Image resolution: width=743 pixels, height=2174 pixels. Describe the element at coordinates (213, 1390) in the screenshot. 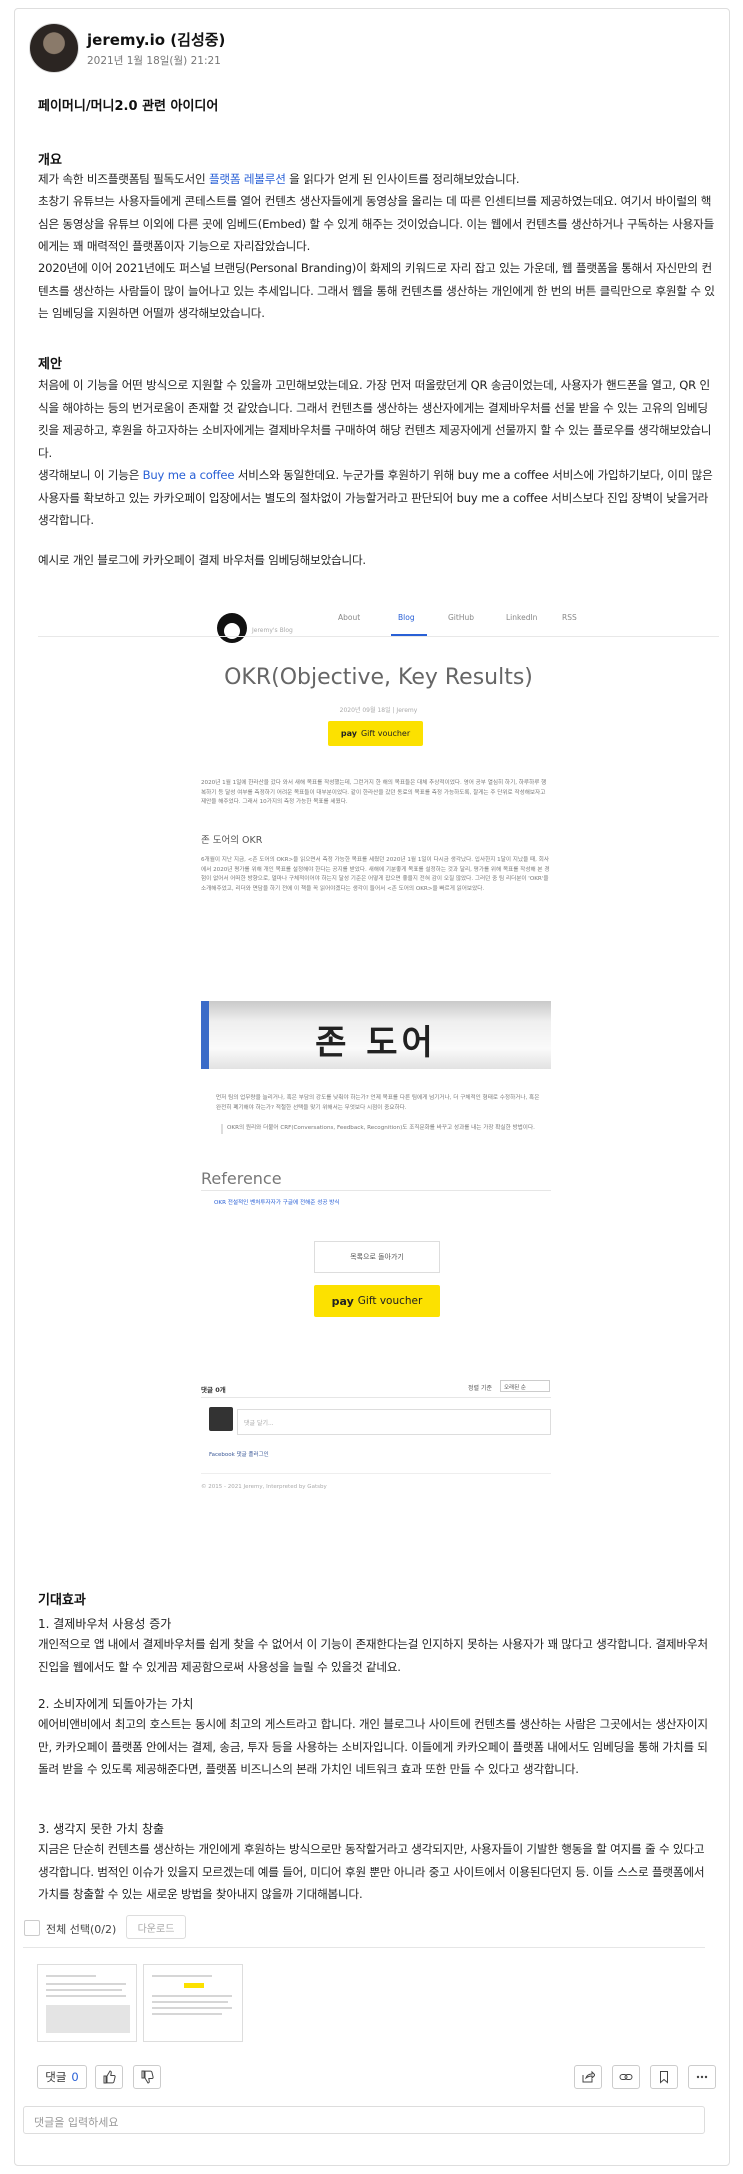

I see `blog-comments-count: 댓글 0개` at that location.